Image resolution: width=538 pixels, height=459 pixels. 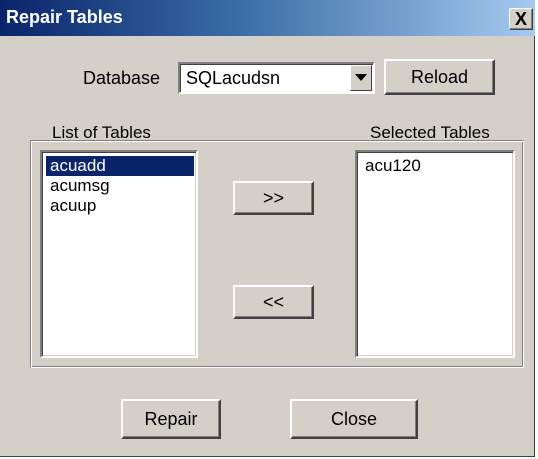 What do you see at coordinates (435, 254) in the screenshot?
I see `selected-tables-list: acu120` at bounding box center [435, 254].